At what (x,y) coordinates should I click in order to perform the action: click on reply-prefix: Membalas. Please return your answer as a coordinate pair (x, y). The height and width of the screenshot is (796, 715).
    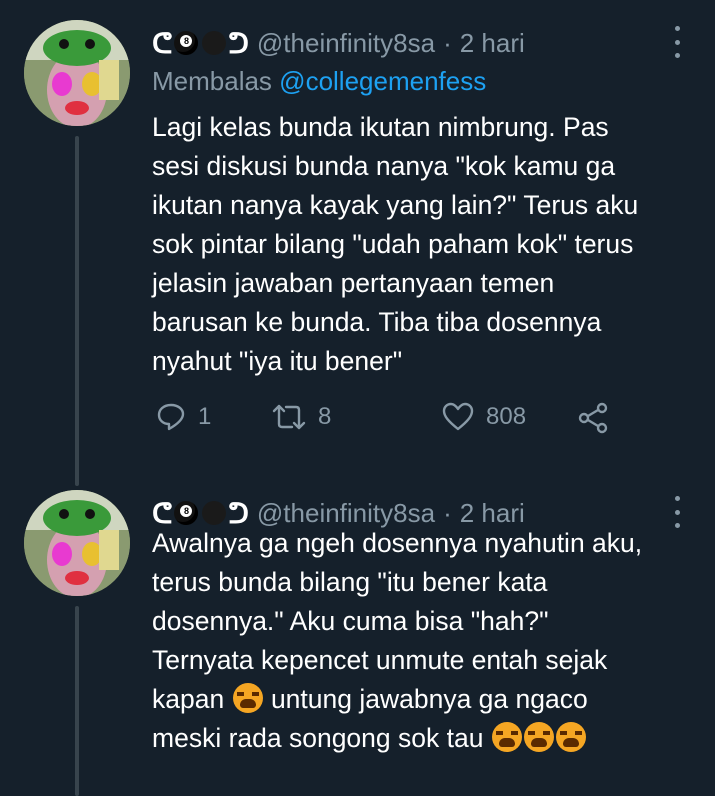
    Looking at the image, I should click on (212, 81).